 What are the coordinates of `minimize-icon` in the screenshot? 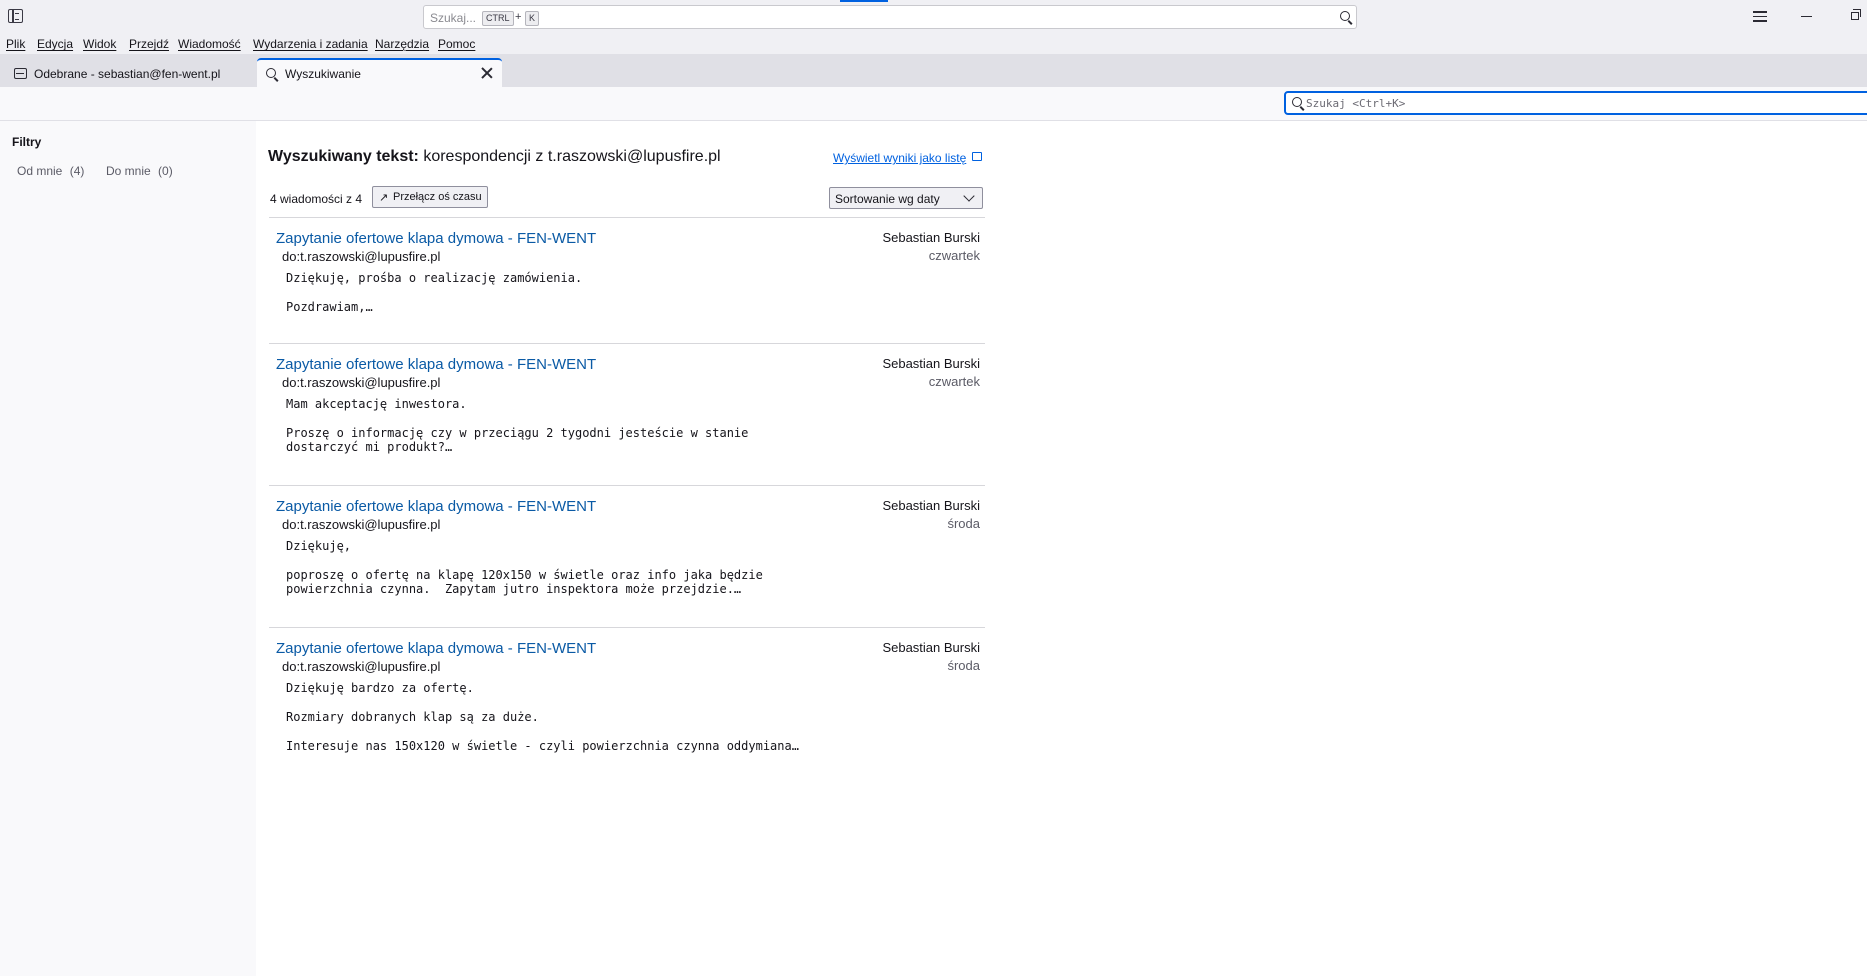 It's located at (1806, 17).